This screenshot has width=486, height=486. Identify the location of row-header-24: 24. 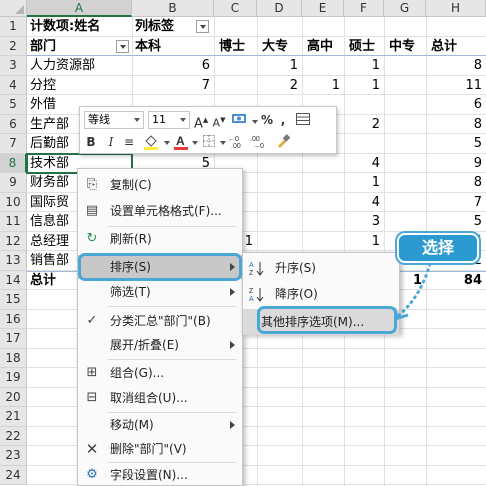
(13, 475).